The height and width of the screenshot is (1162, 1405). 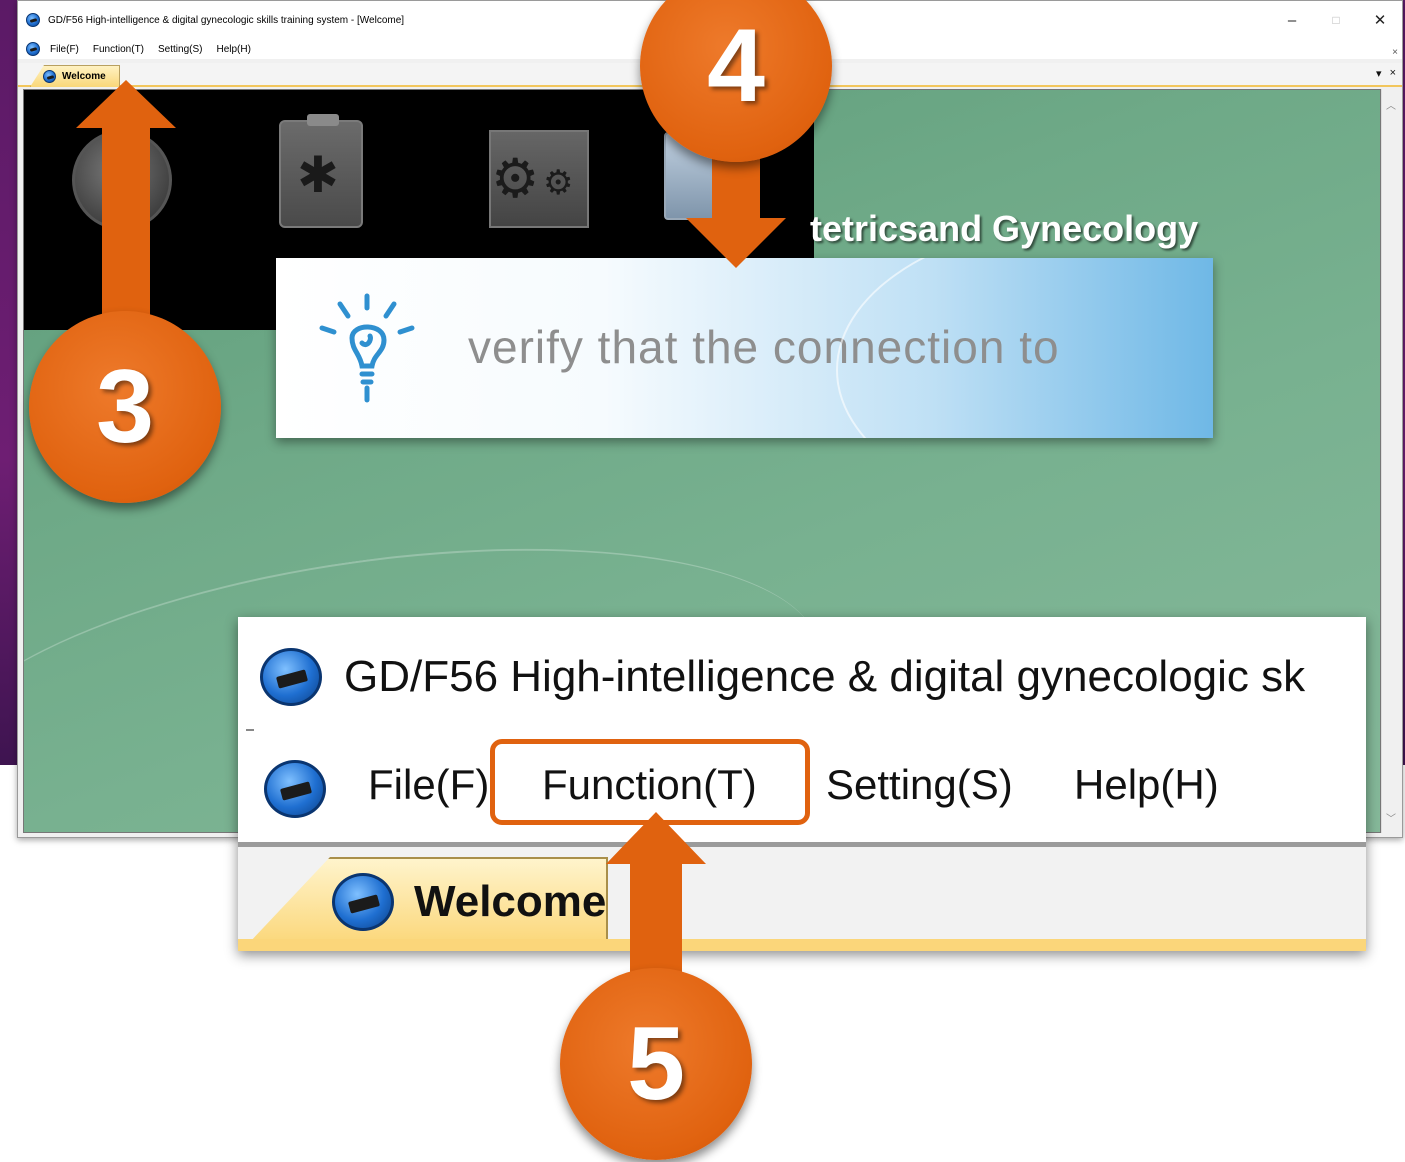 I want to click on maximize-button: □, so click(x=1336, y=20).